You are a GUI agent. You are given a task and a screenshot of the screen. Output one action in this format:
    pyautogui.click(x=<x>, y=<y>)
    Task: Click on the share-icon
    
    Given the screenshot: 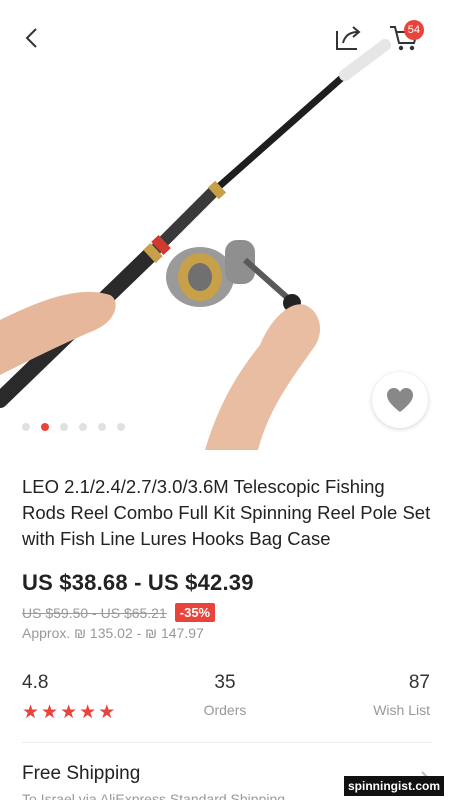 What is the action you would take?
    pyautogui.click(x=348, y=38)
    